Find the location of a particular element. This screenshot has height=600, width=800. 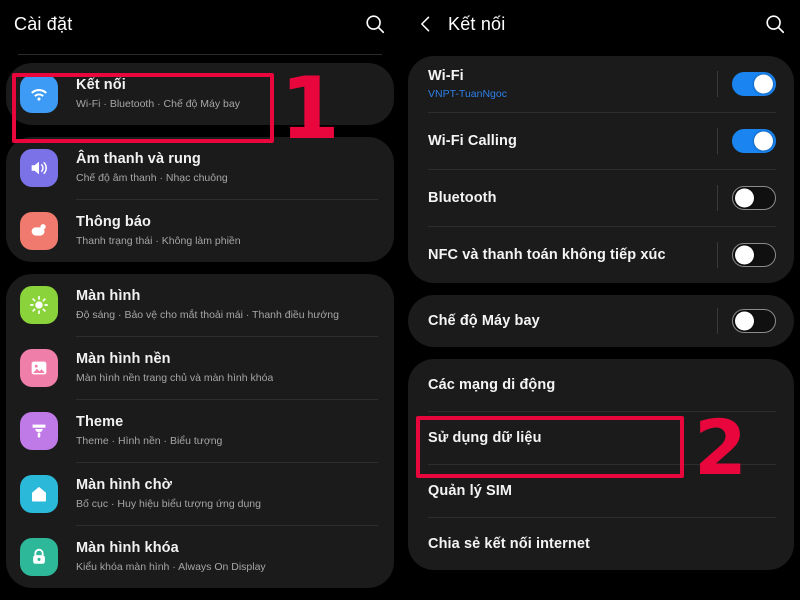

row-nfc: NFC và thanh toán không tiếp xúc is located at coordinates (601, 255).